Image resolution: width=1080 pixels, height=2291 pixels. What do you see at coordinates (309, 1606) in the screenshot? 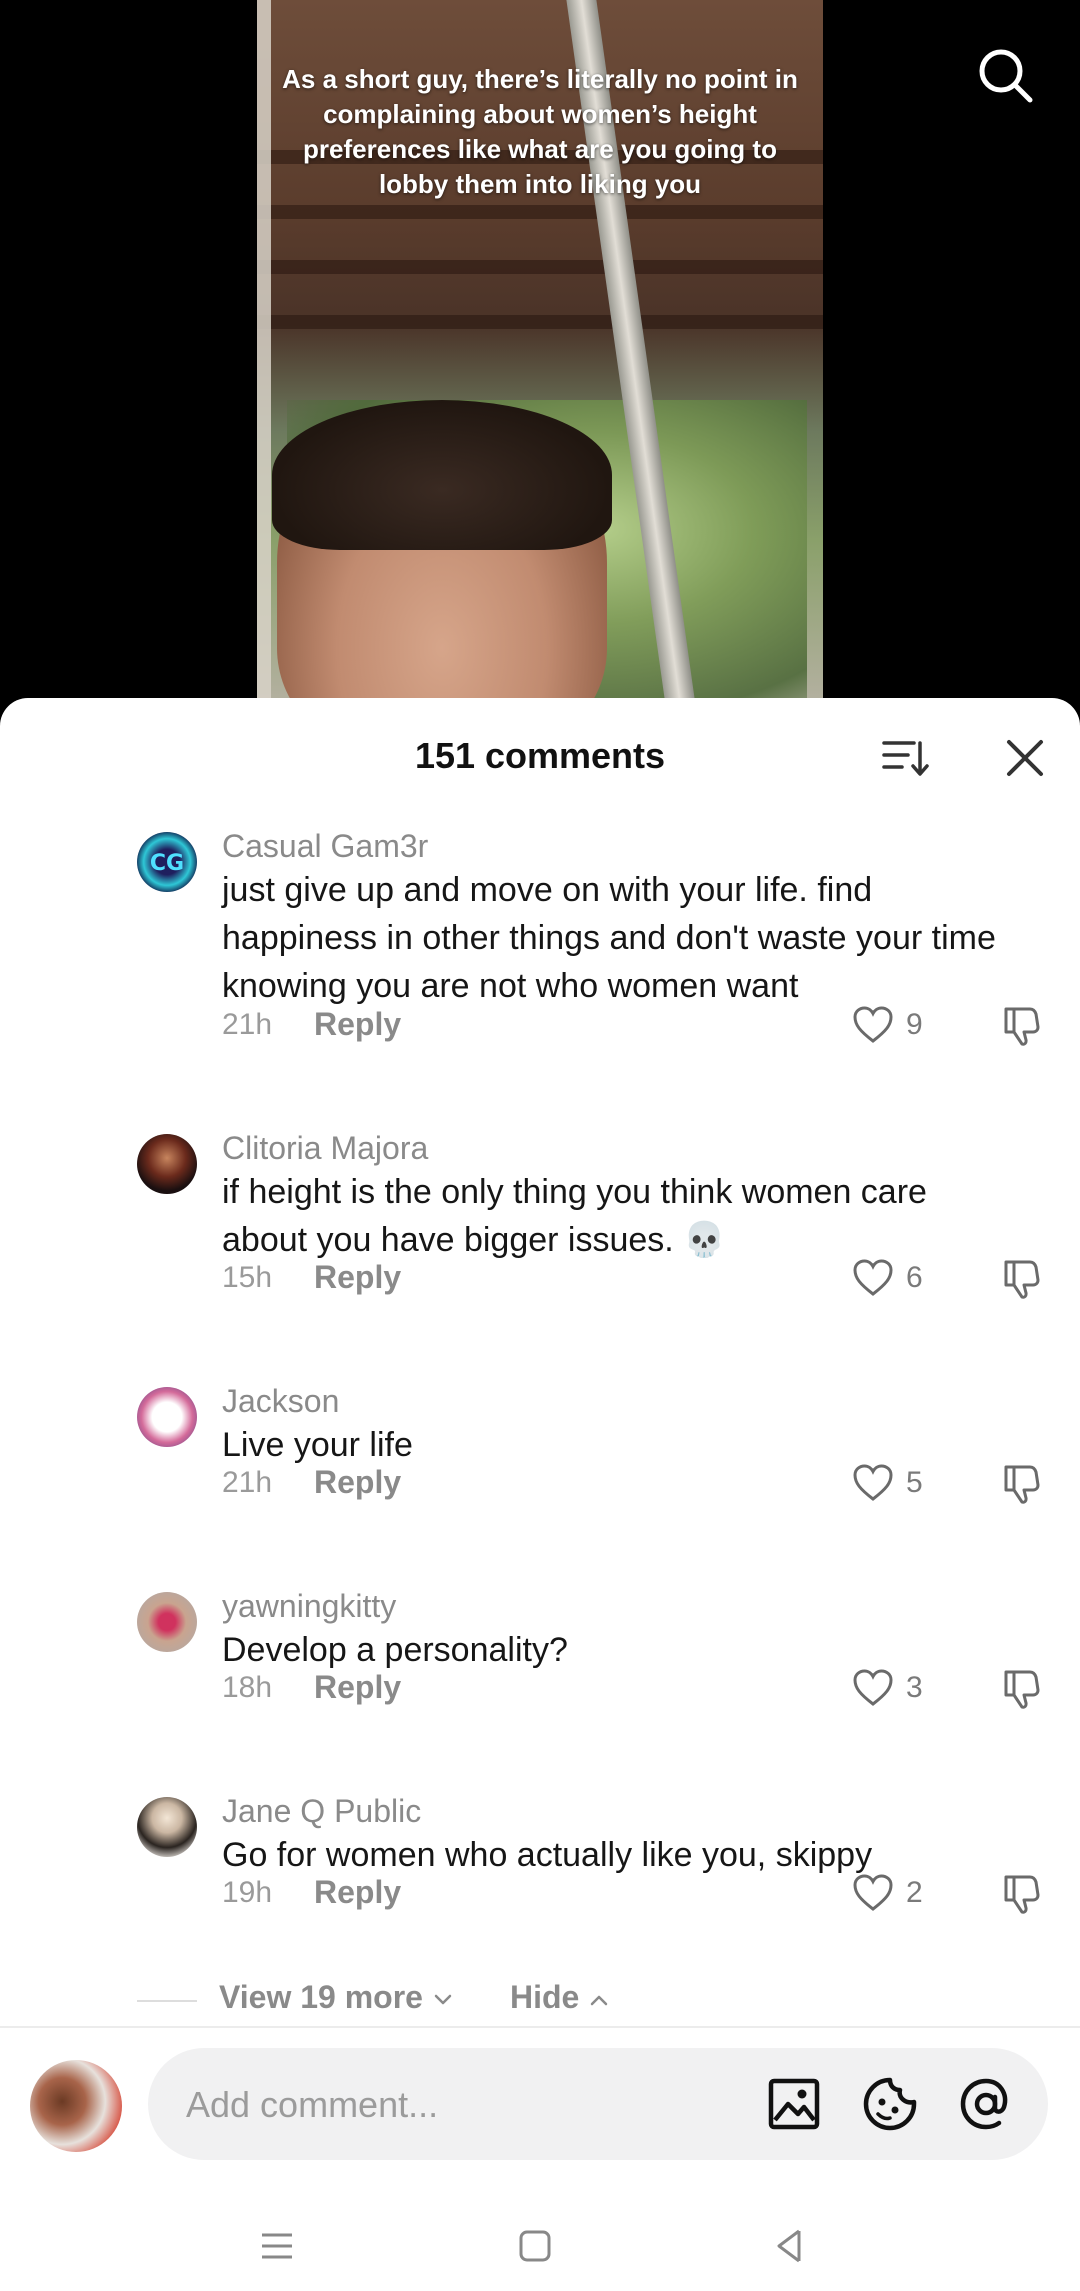
I see `comment-author: yawningkitty` at bounding box center [309, 1606].